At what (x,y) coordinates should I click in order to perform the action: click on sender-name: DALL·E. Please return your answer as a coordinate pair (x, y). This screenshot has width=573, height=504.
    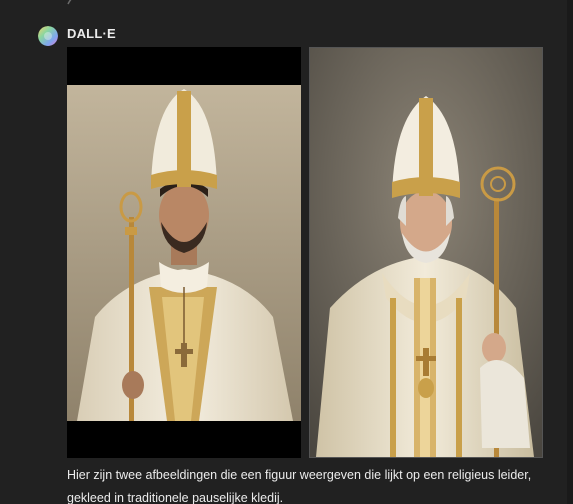
    Looking at the image, I should click on (91, 33).